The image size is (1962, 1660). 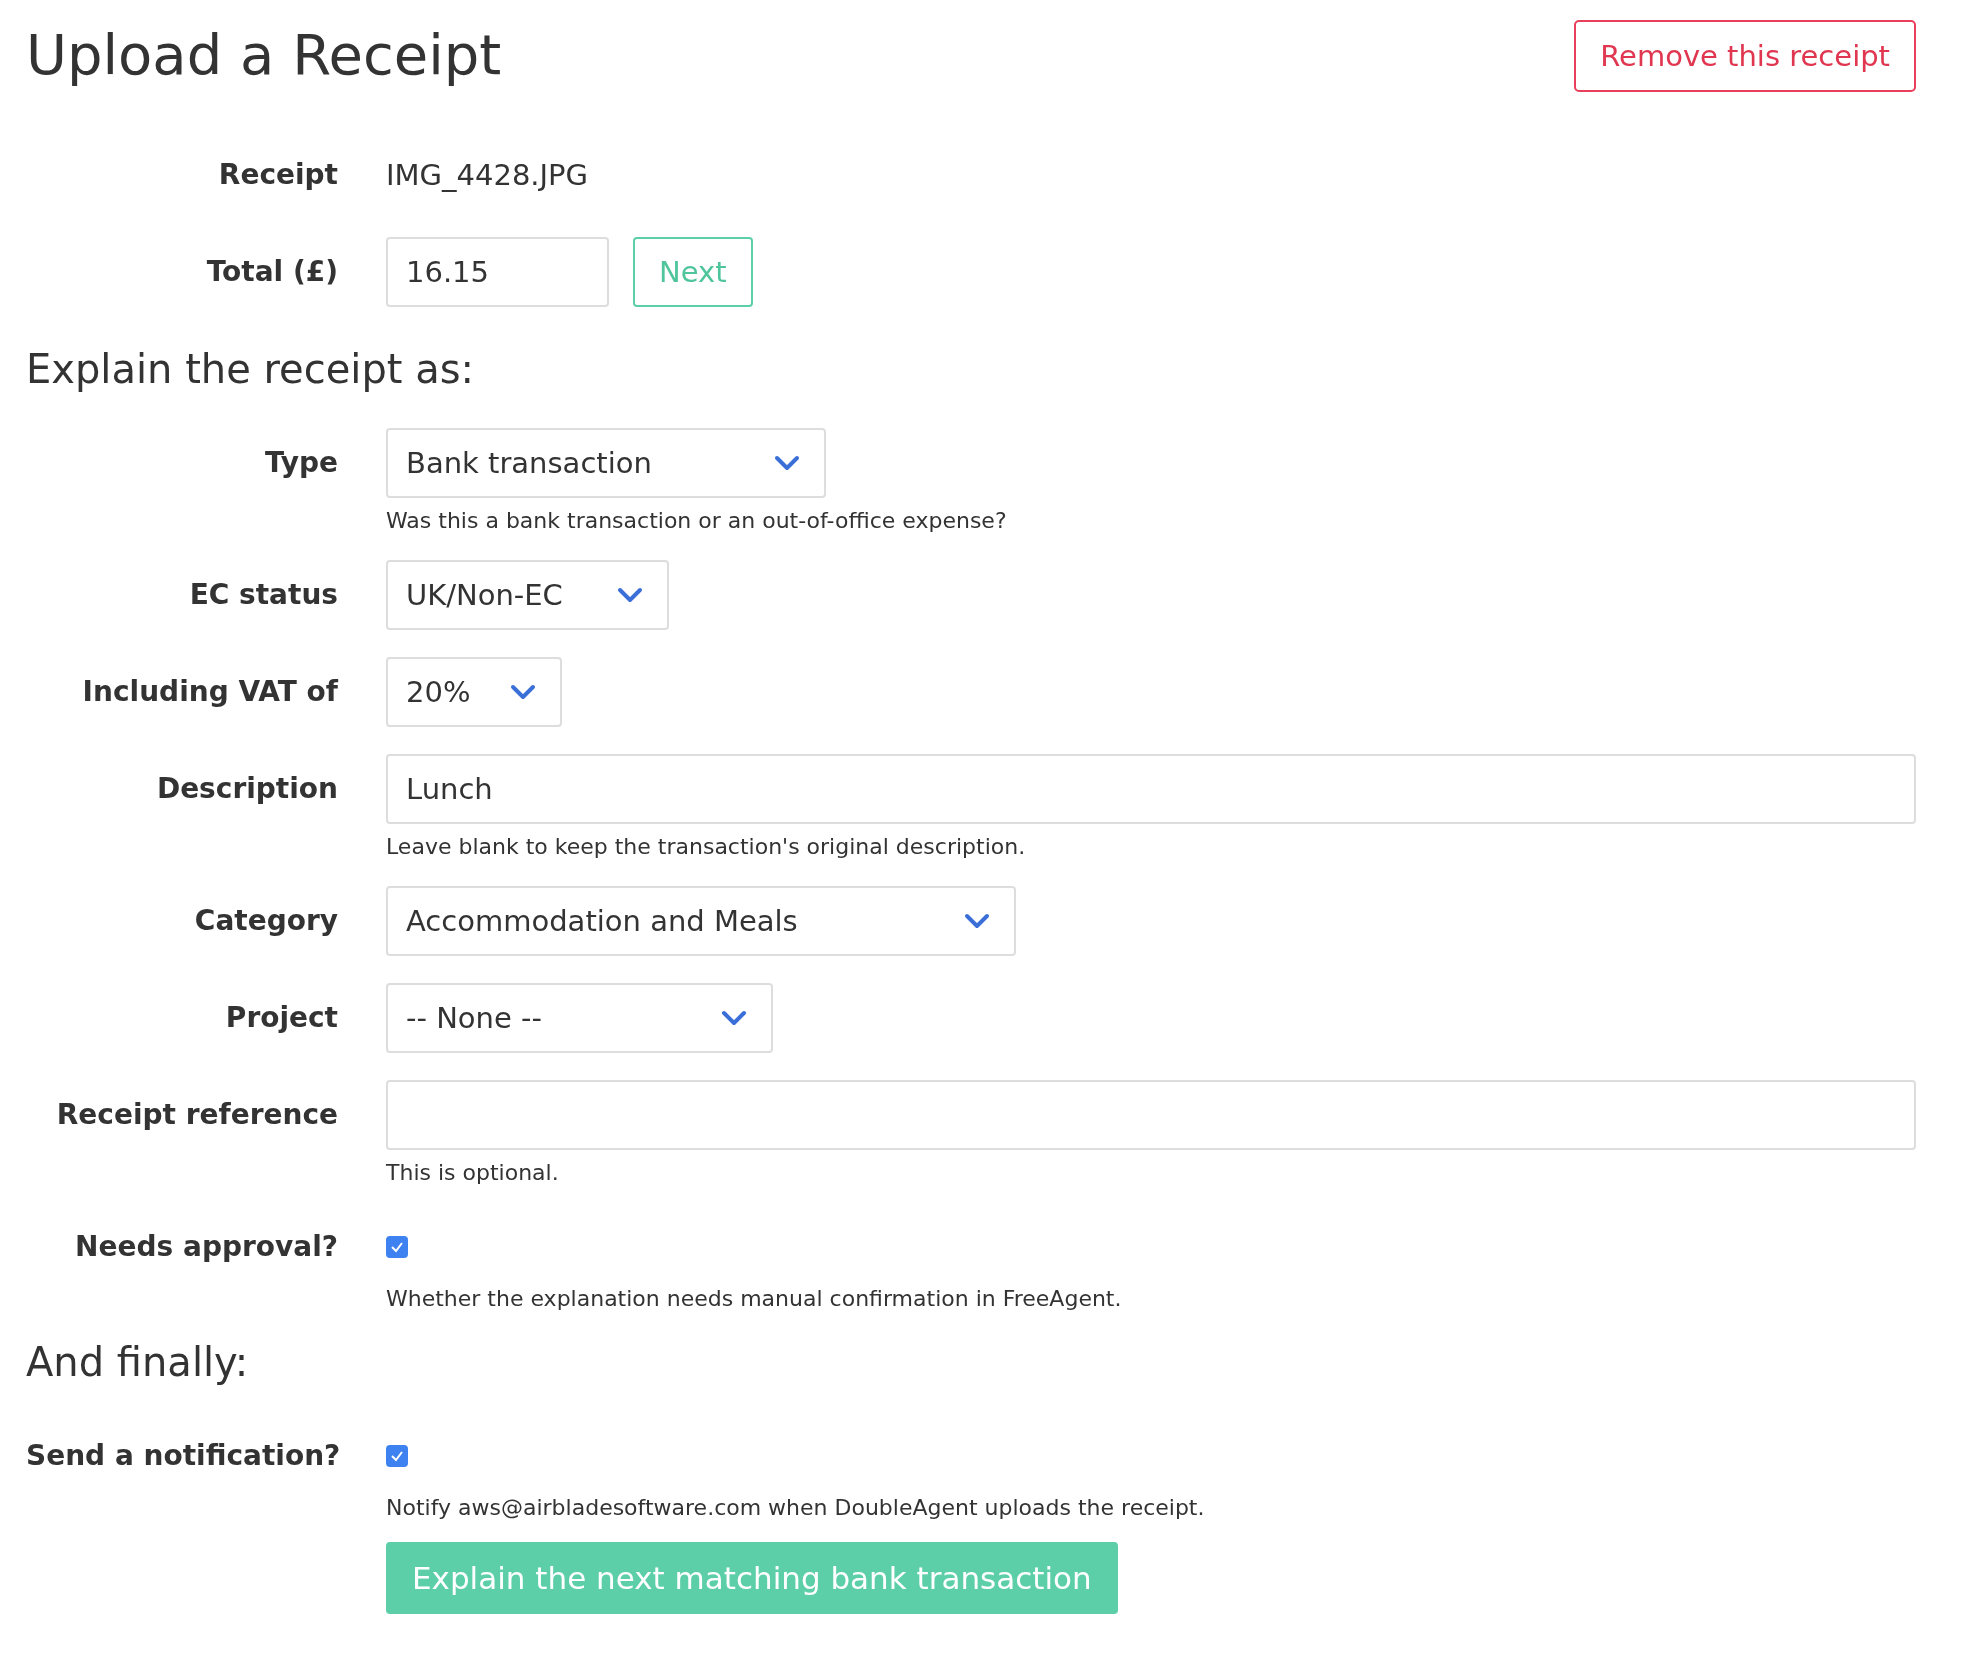 What do you see at coordinates (474, 692) in the screenshot?
I see `dropdown: 20%` at bounding box center [474, 692].